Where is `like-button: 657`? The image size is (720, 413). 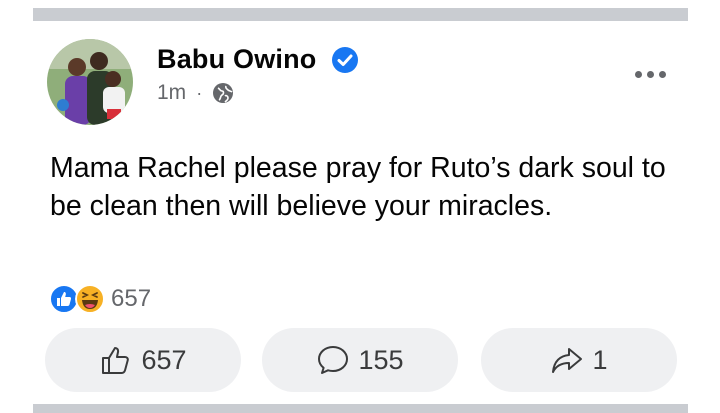 like-button: 657 is located at coordinates (143, 360).